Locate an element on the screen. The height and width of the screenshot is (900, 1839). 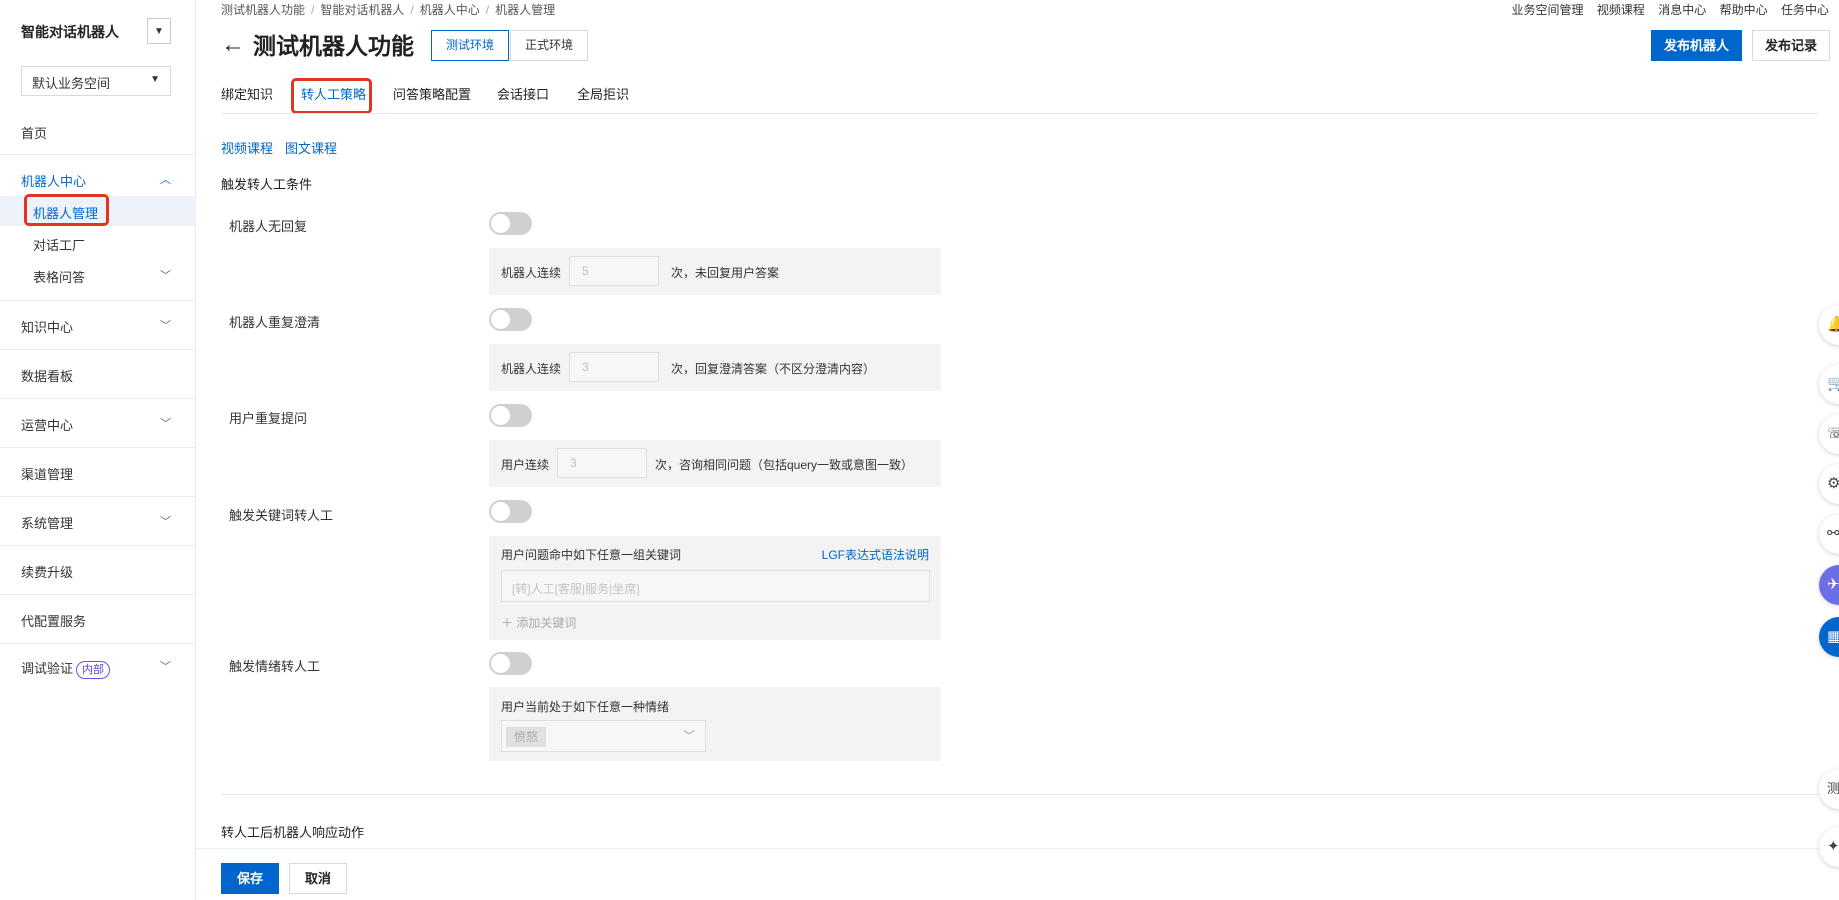
repeat-ask-toggle is located at coordinates (510, 415).